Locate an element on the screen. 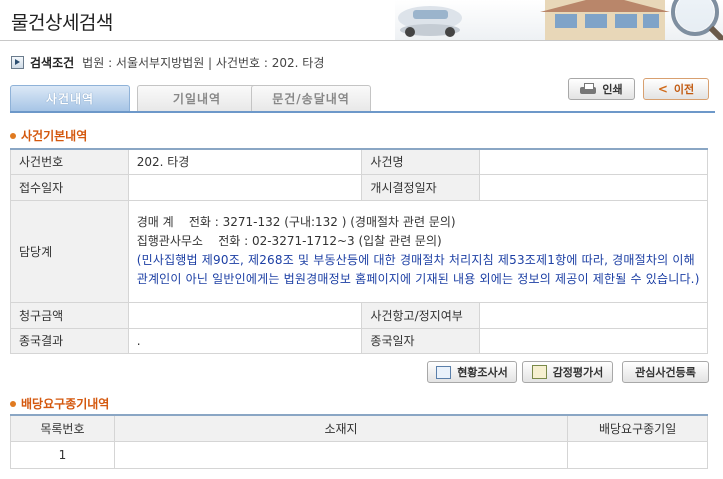 This screenshot has width=723, height=479. section-title-basic: 사건기본내역 is located at coordinates (48, 135).